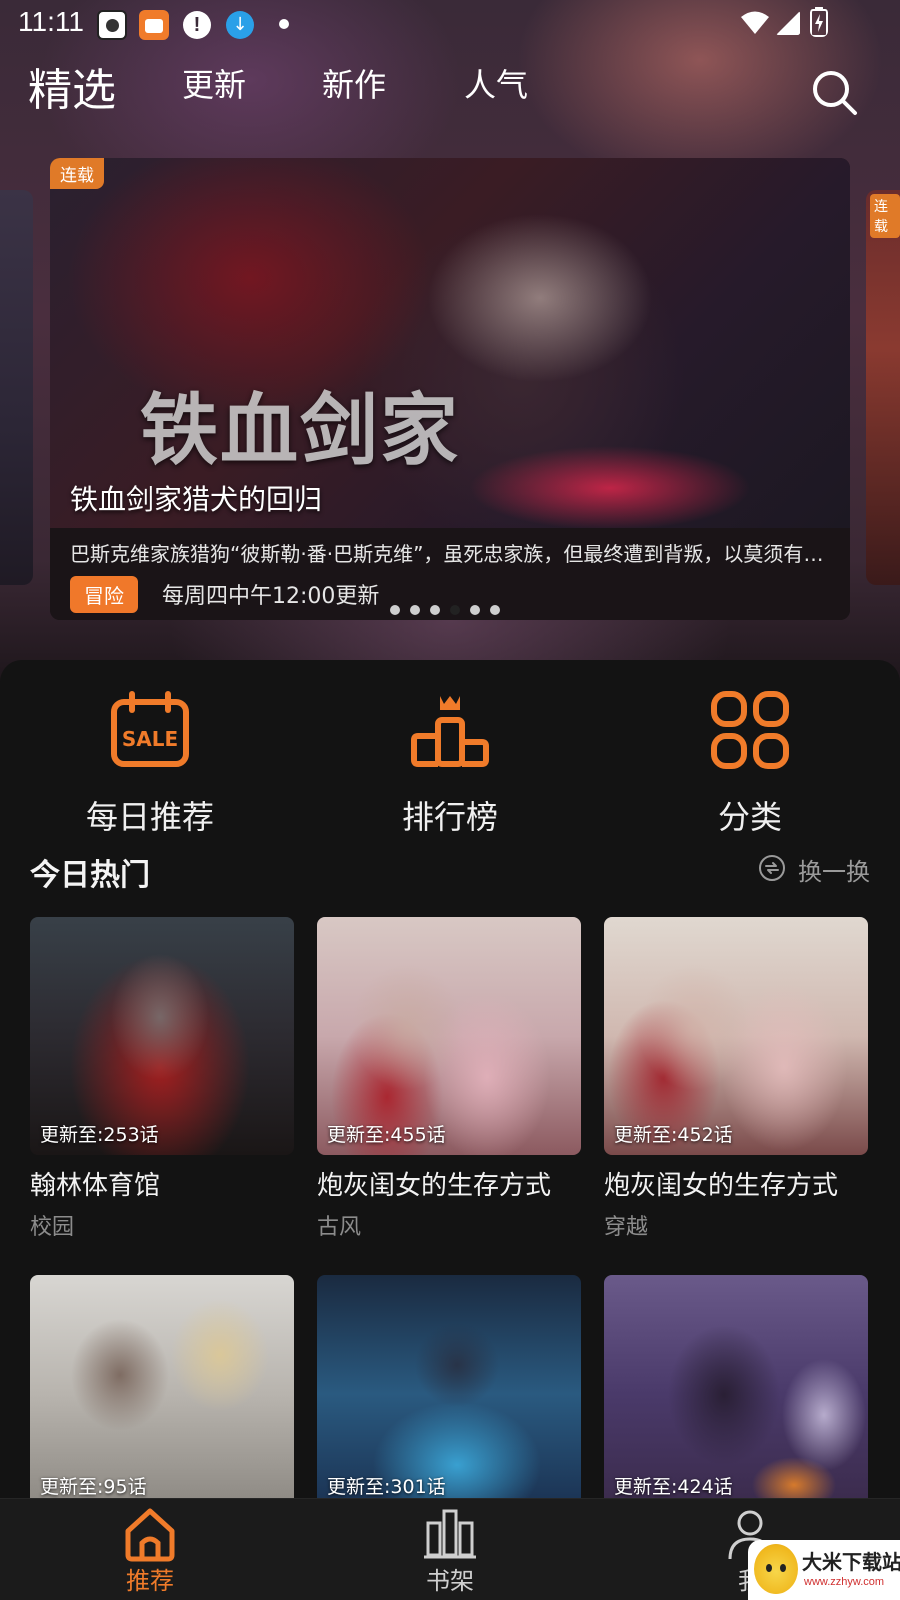  Describe the element at coordinates (52, 1227) in the screenshot. I see `comic-genre: 校园` at that location.